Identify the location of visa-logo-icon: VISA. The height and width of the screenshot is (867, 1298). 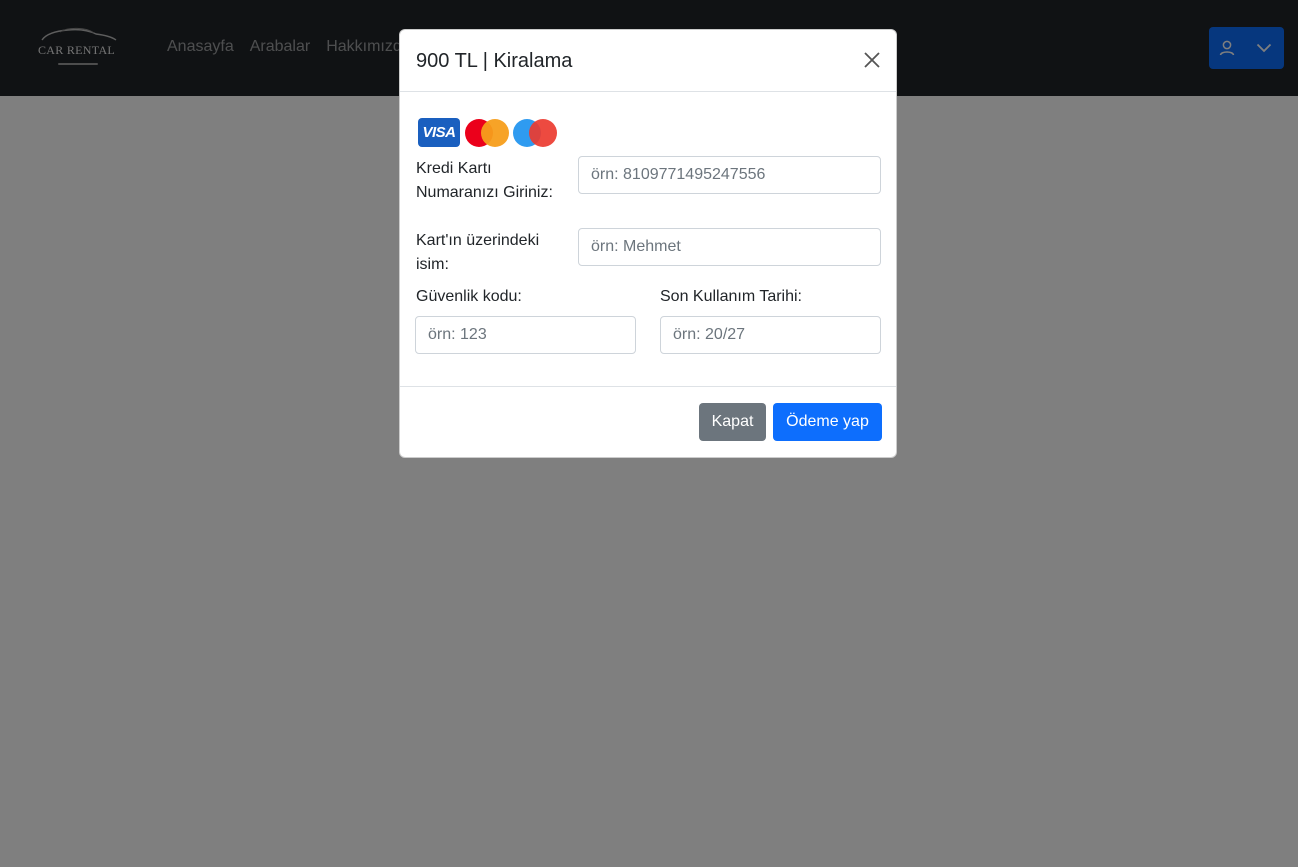
(439, 132).